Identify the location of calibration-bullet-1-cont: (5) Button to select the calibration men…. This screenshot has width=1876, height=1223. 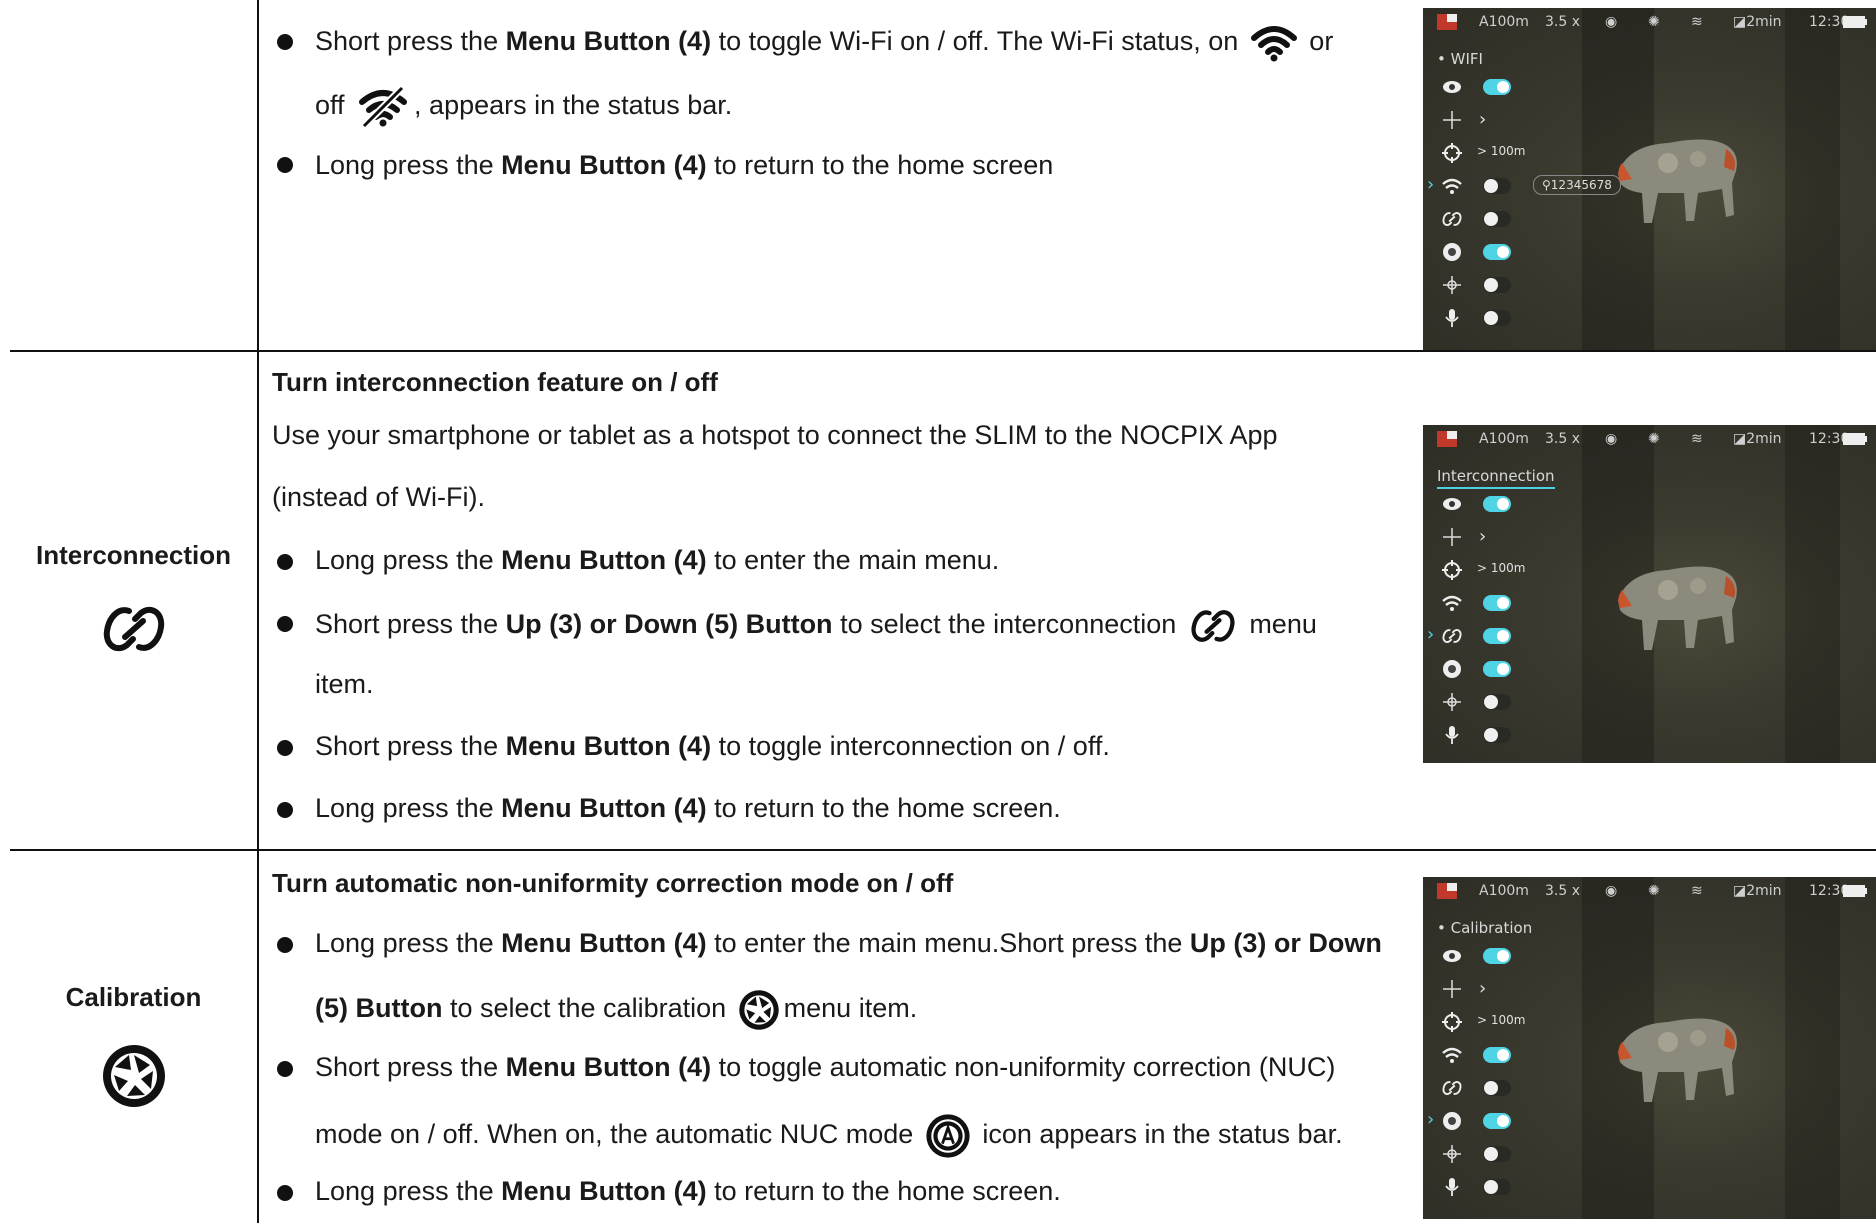
(616, 1010).